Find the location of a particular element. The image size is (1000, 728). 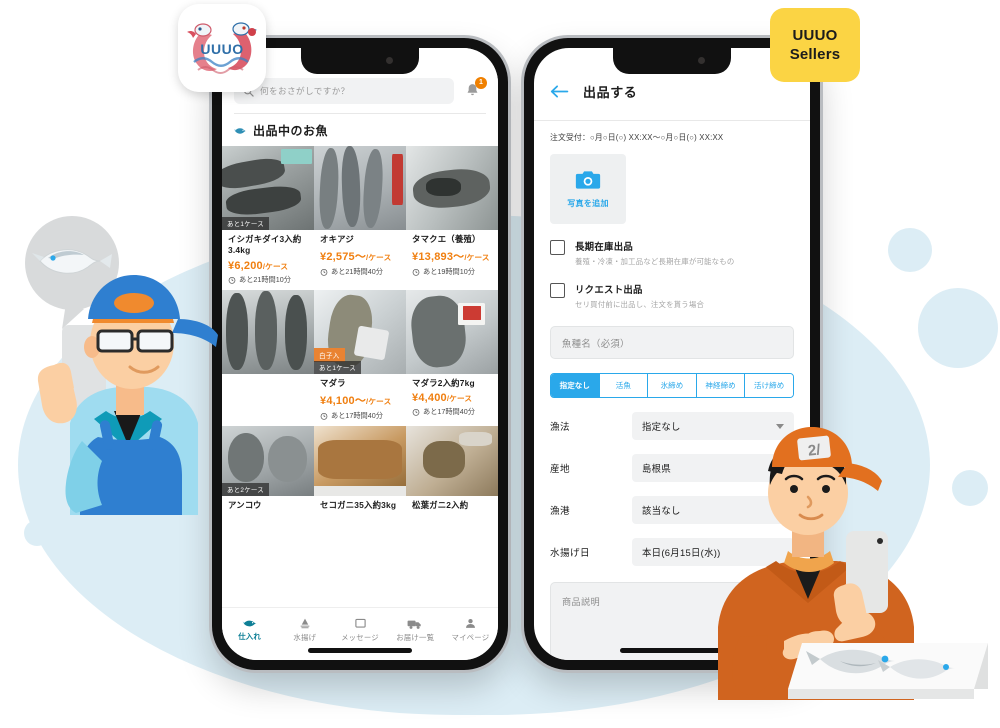

page-title: 出品する is located at coordinates (610, 92).